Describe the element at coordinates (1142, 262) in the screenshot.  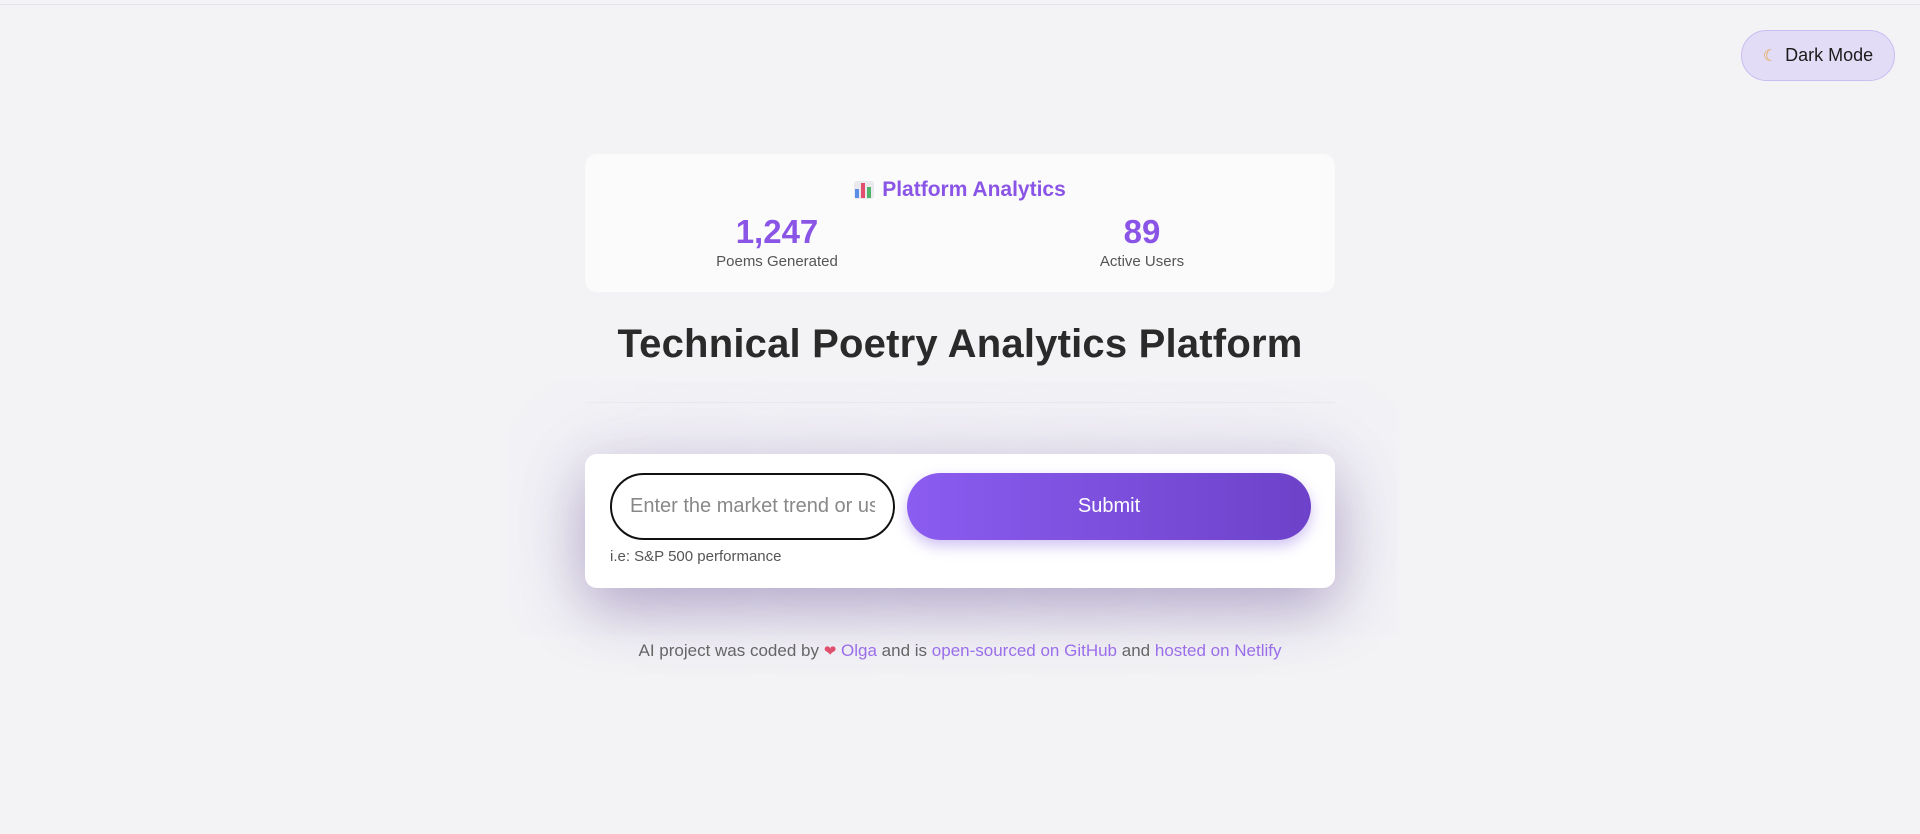
I see `stat-label: Active Users` at that location.